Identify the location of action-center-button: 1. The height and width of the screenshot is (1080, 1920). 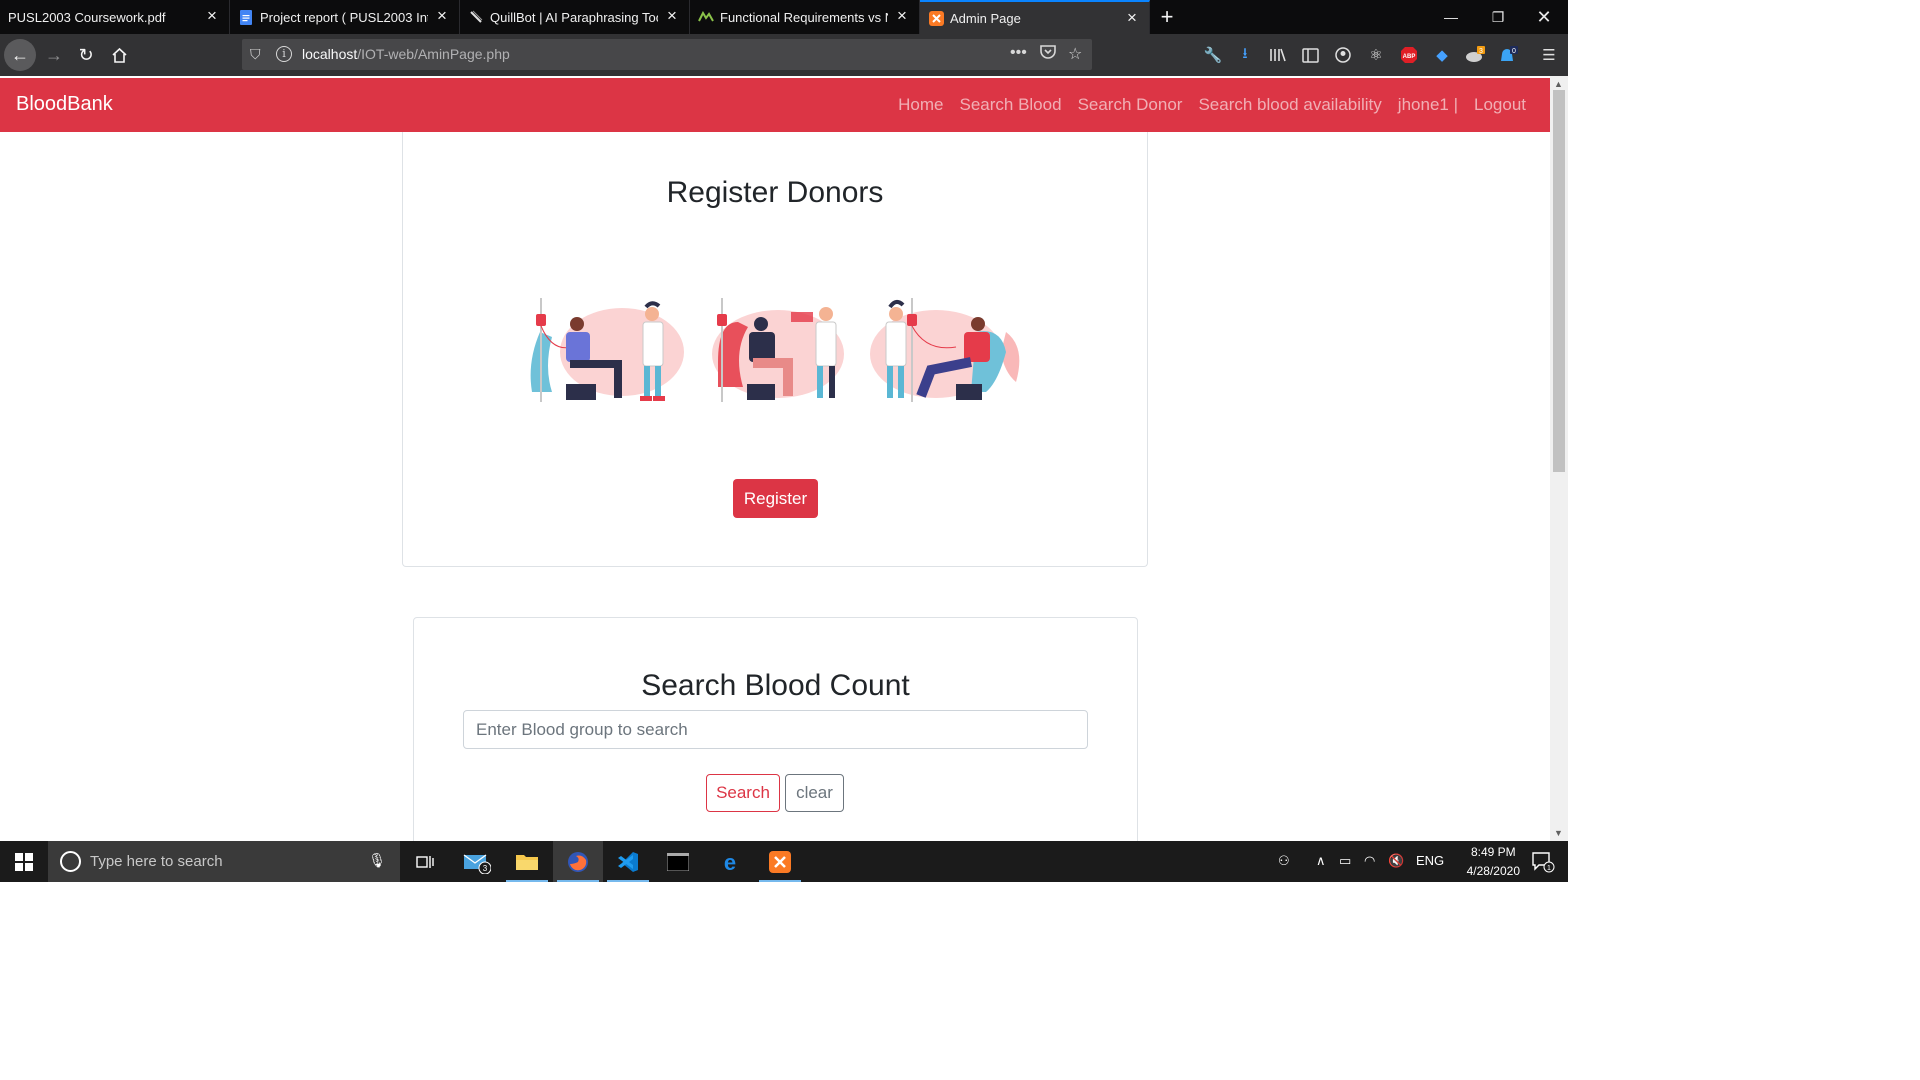
(1543, 861).